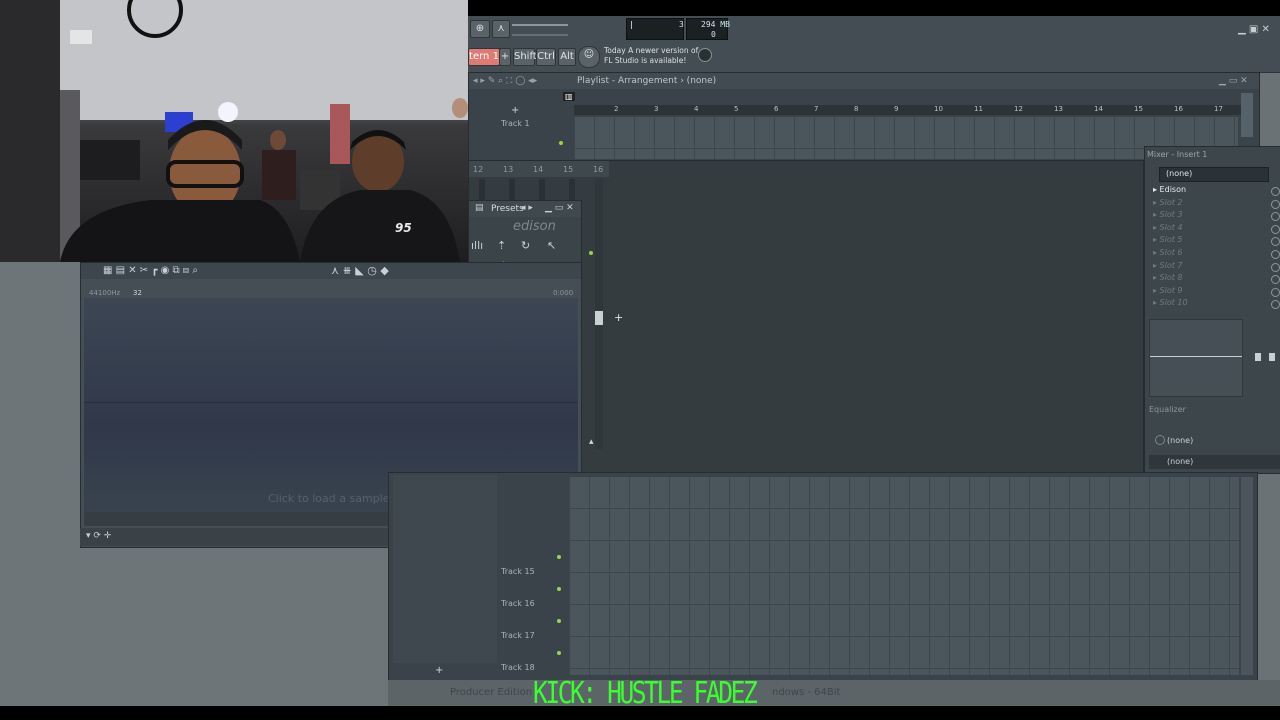 The image size is (1280, 720). Describe the element at coordinates (150, 270) in the screenshot. I see `edison-file-icons: ▦ ▤ ✕ ✂ ┏ ◉ ⧉ ⧈ ⌕` at that location.